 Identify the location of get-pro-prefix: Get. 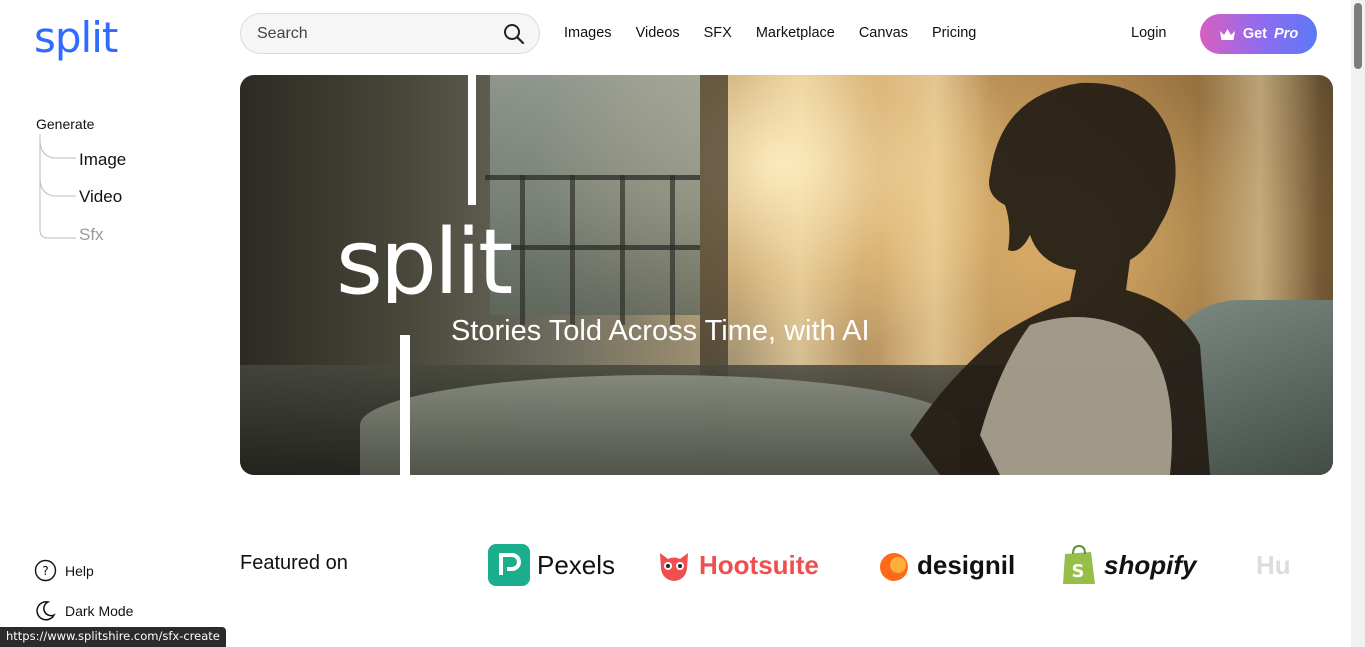
(1254, 34).